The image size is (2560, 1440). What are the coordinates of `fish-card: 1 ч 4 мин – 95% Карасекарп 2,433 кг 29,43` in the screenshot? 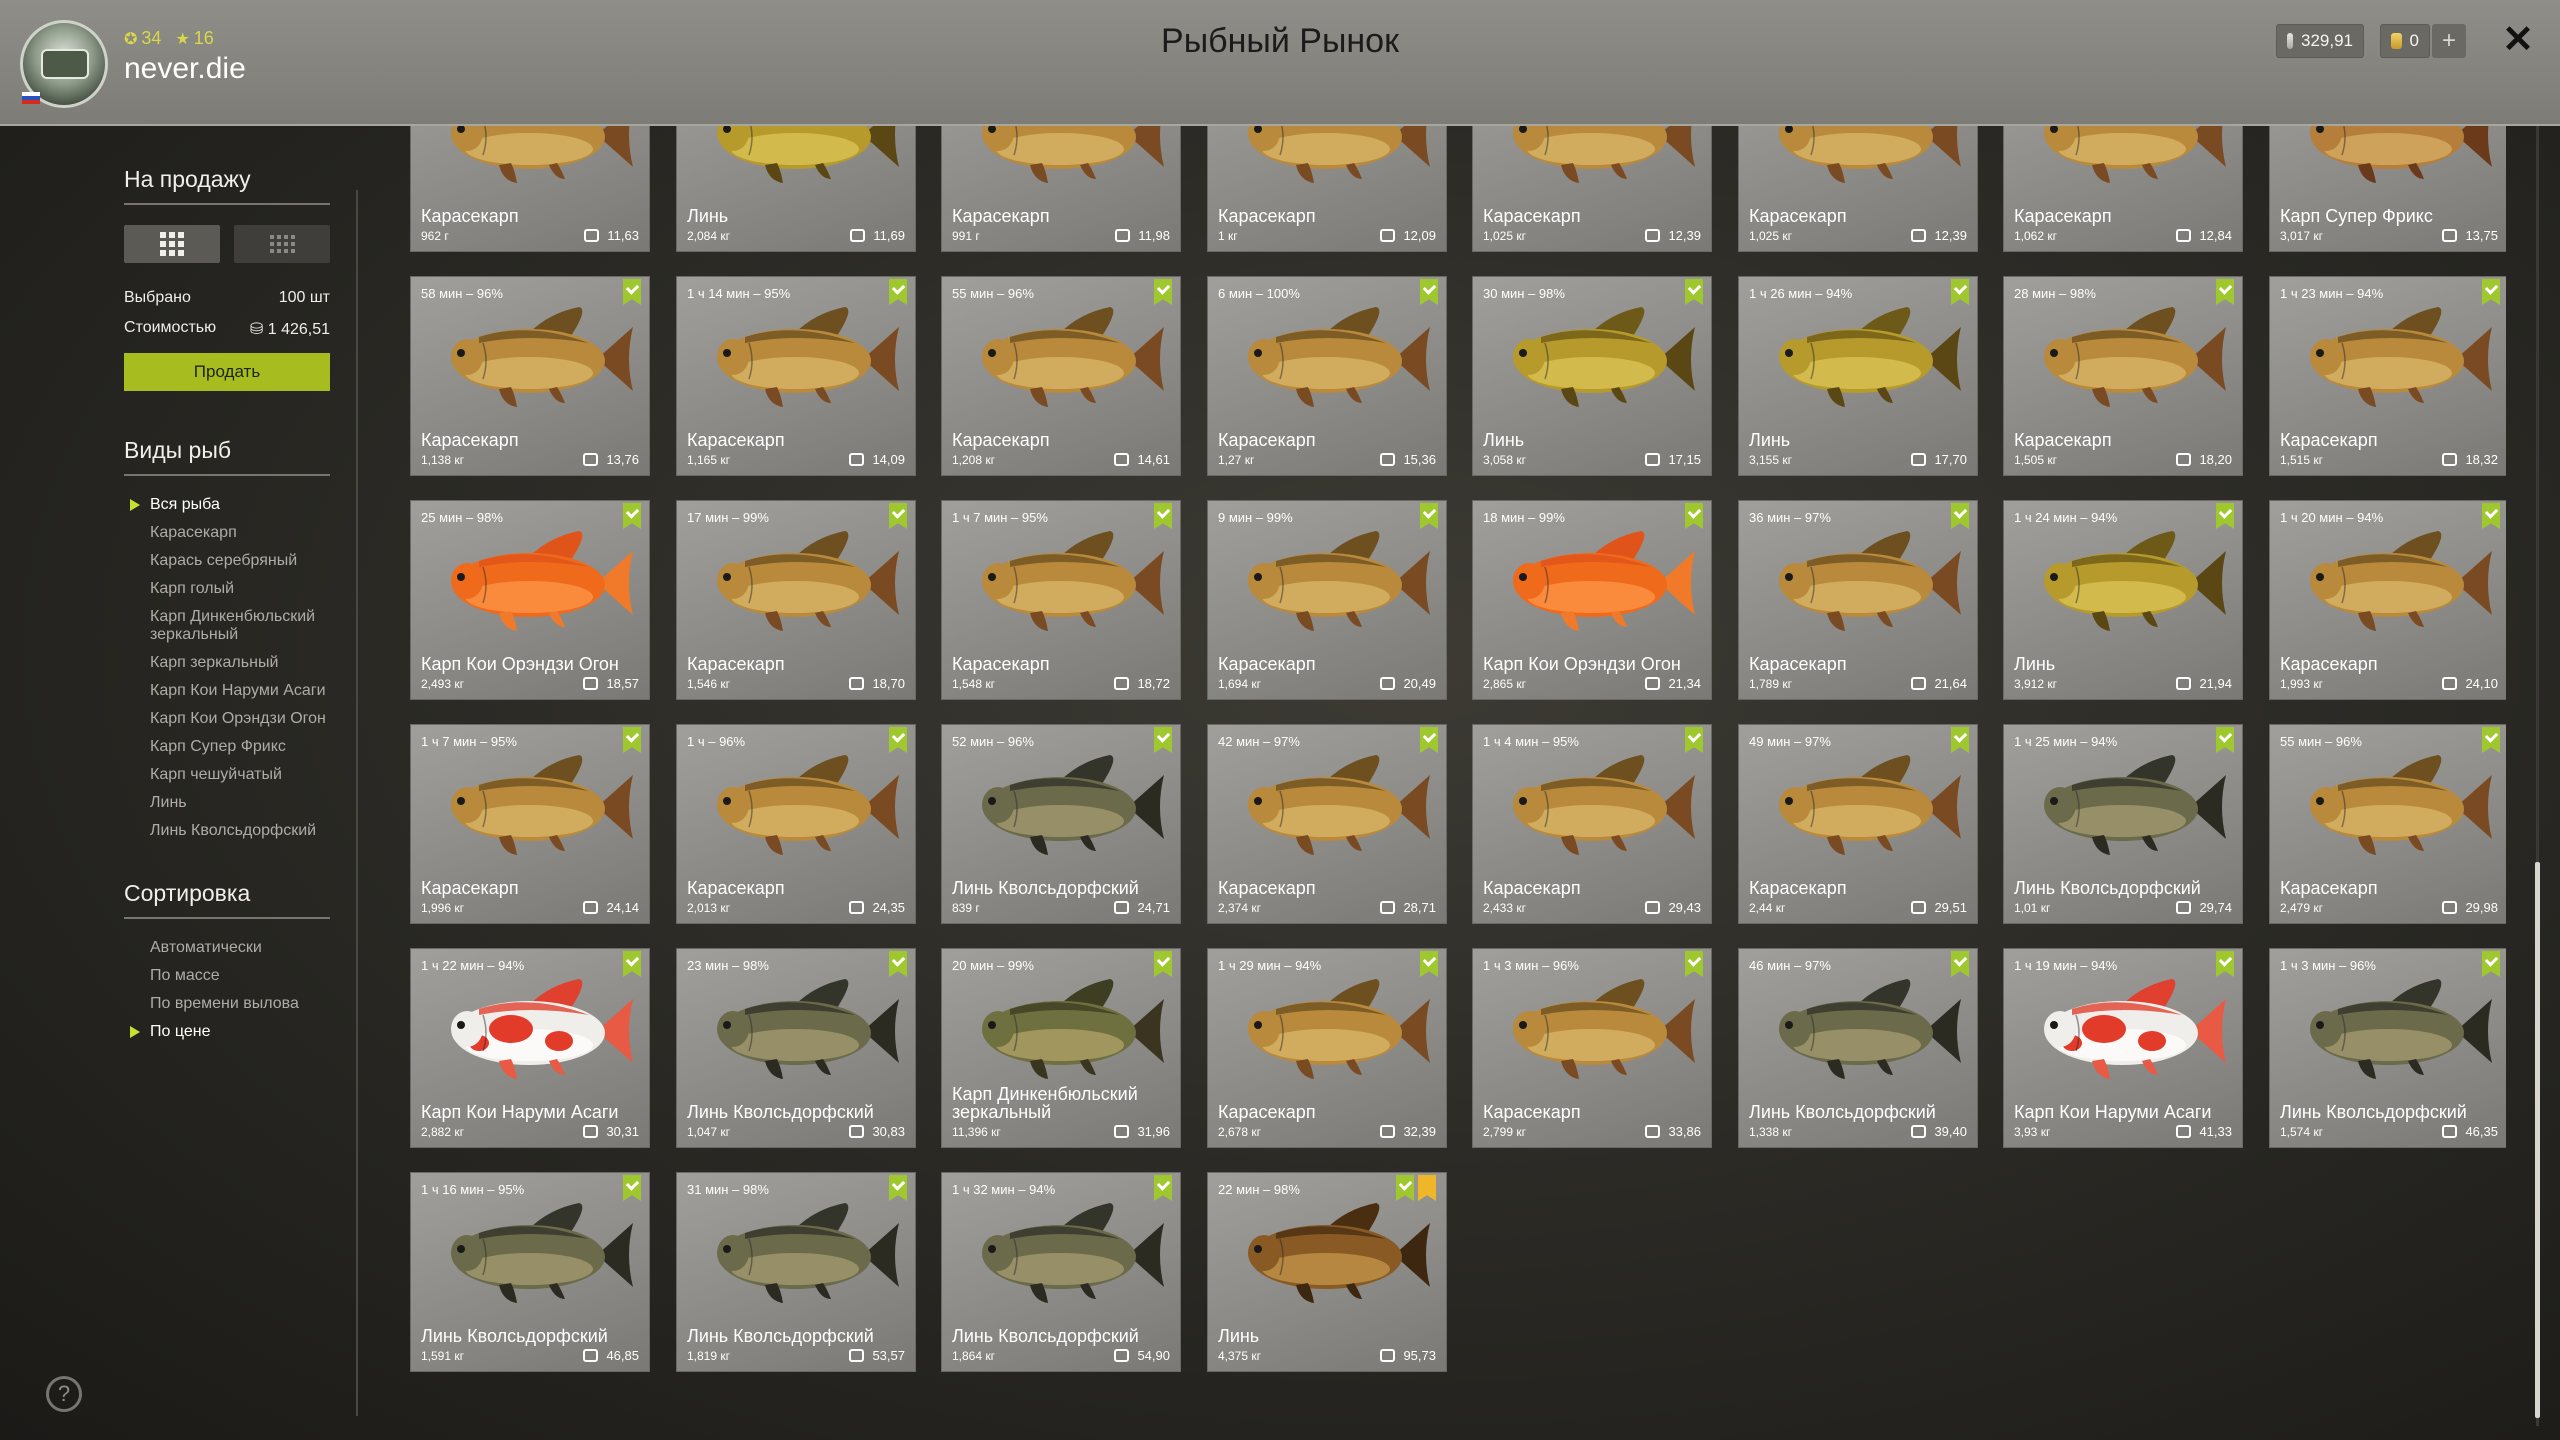 It's located at (1592, 824).